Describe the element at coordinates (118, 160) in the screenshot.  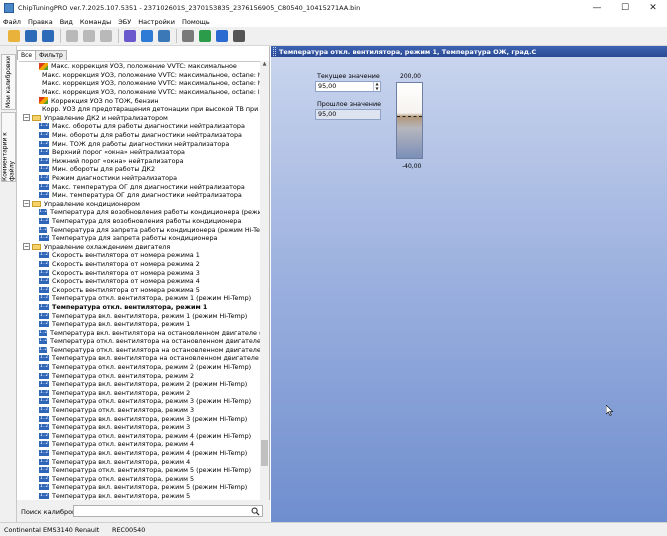
I see `tree-item-label: Нижний порог «окна» нейтрализатора` at that location.